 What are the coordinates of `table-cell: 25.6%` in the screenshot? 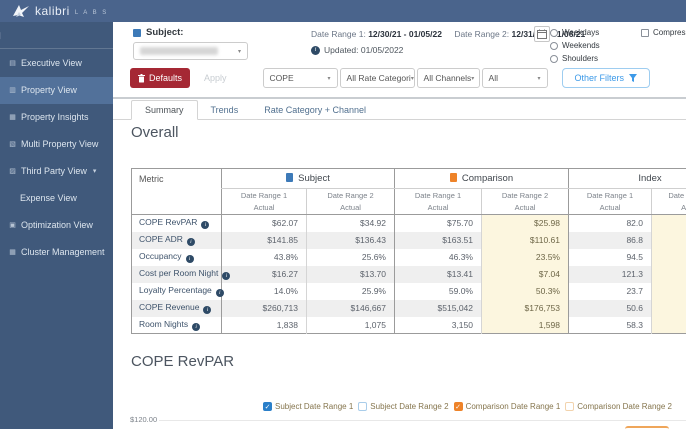 It's located at (351, 257).